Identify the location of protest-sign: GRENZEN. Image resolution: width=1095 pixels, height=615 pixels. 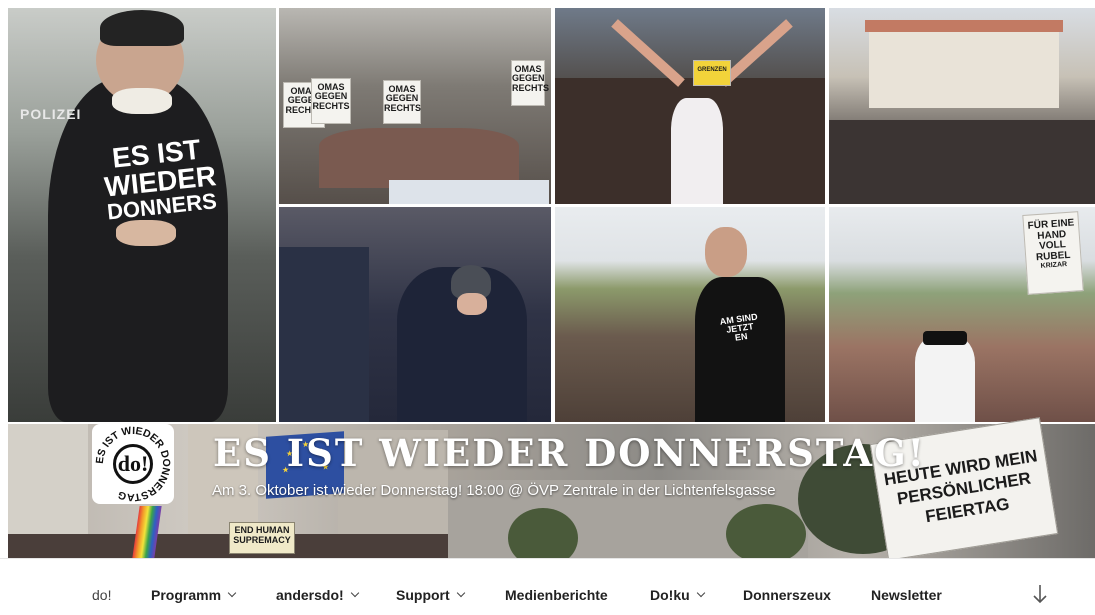
(712, 73).